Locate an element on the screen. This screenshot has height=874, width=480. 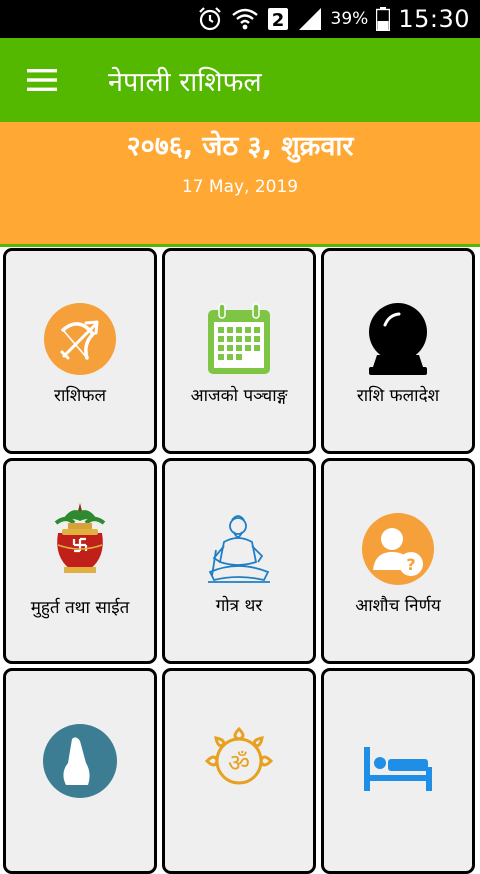
app-title: नेपाली राशिफल is located at coordinates (185, 82).